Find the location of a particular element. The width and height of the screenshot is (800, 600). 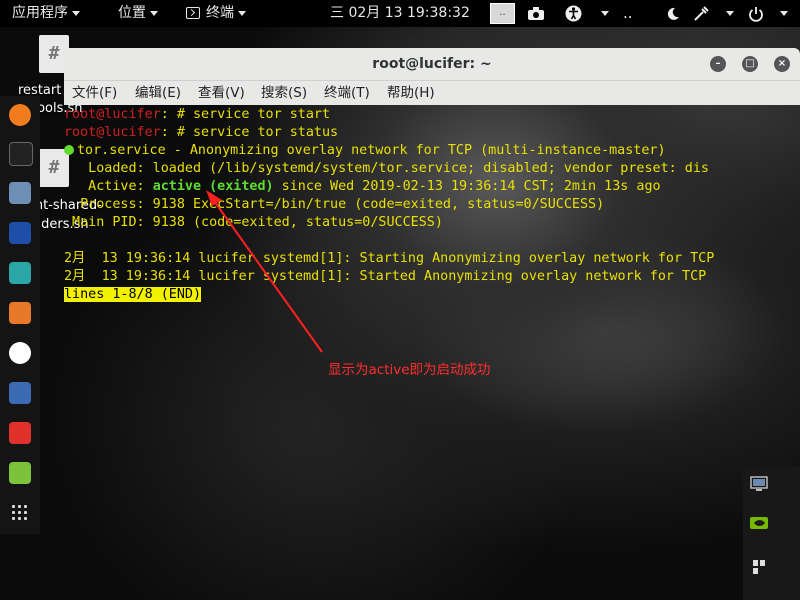

annotation-text: 显示为active即为启动成功 is located at coordinates (409, 370).